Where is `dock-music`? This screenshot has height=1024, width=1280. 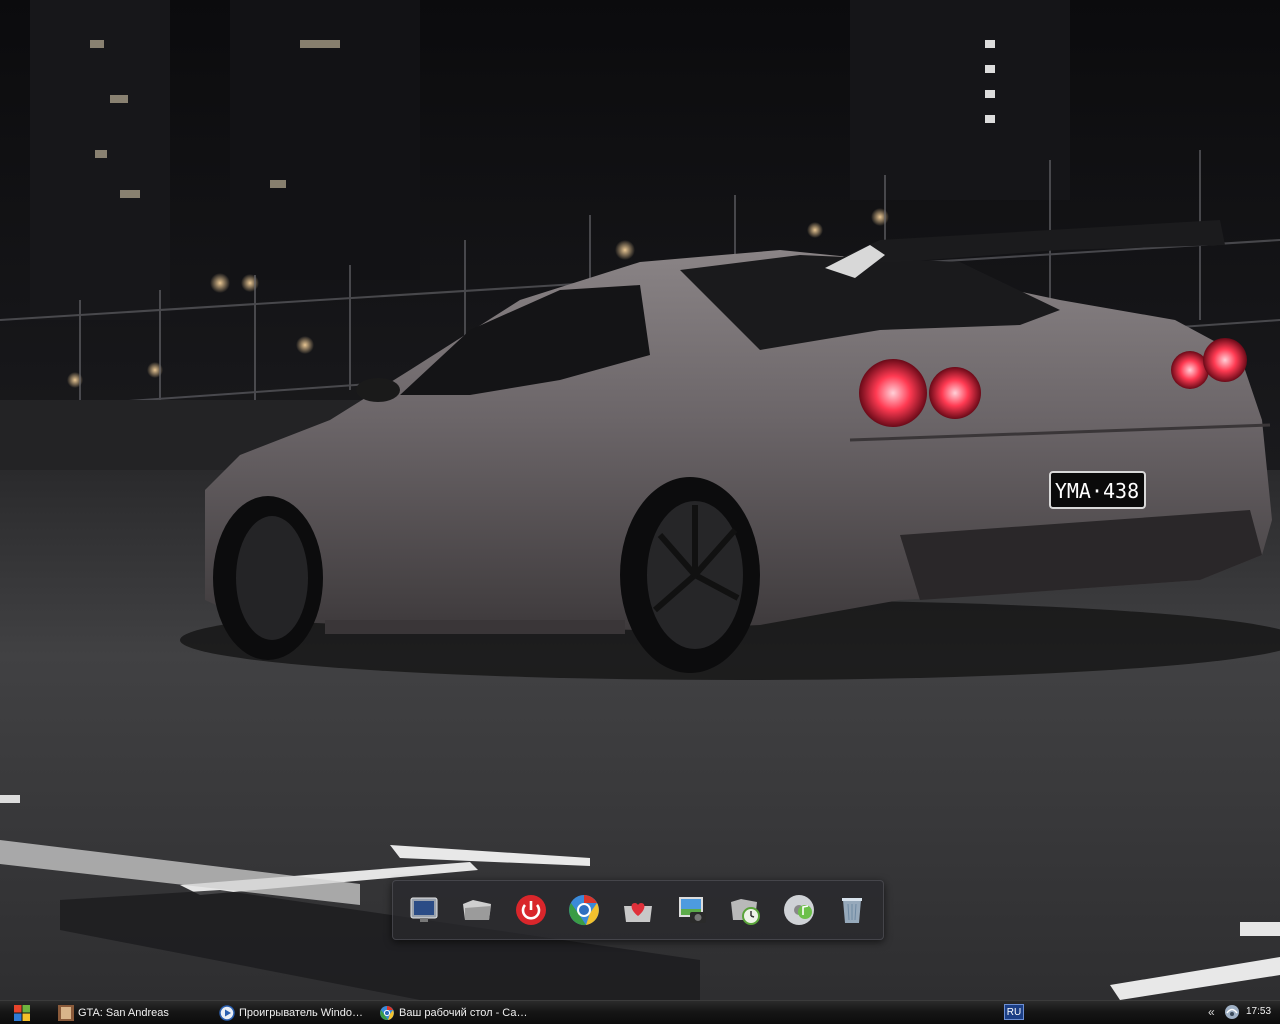 dock-music is located at coordinates (799, 910).